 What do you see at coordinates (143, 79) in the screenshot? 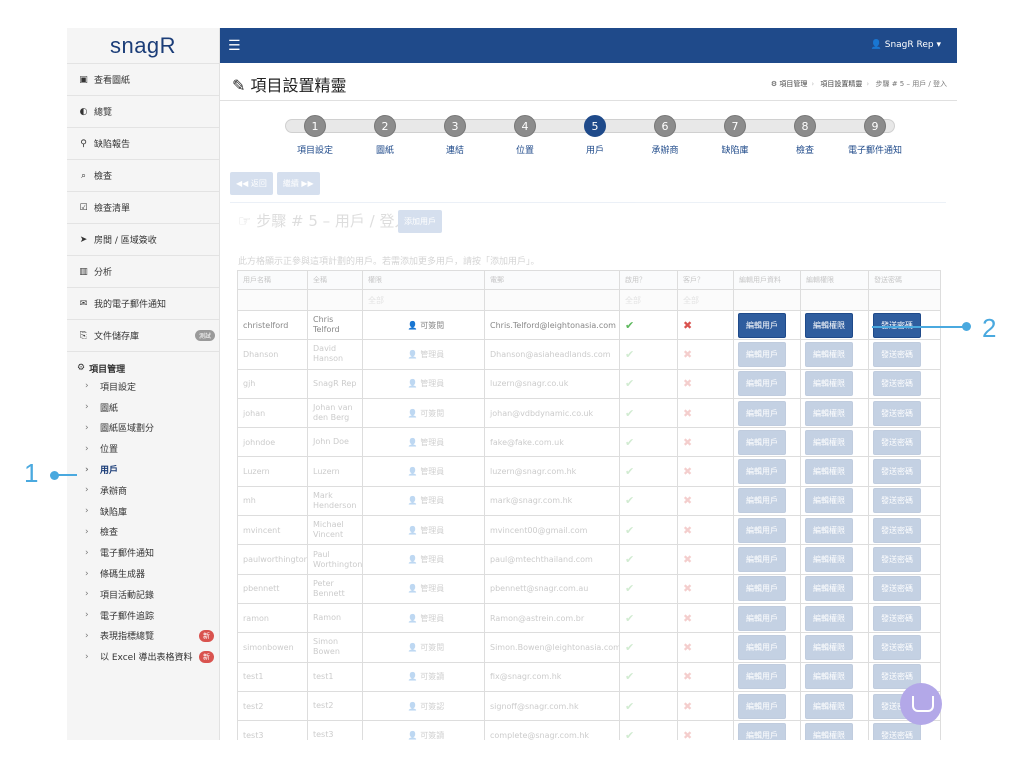
I see `sidebar-item: ▣ 查看圖紙` at bounding box center [143, 79].